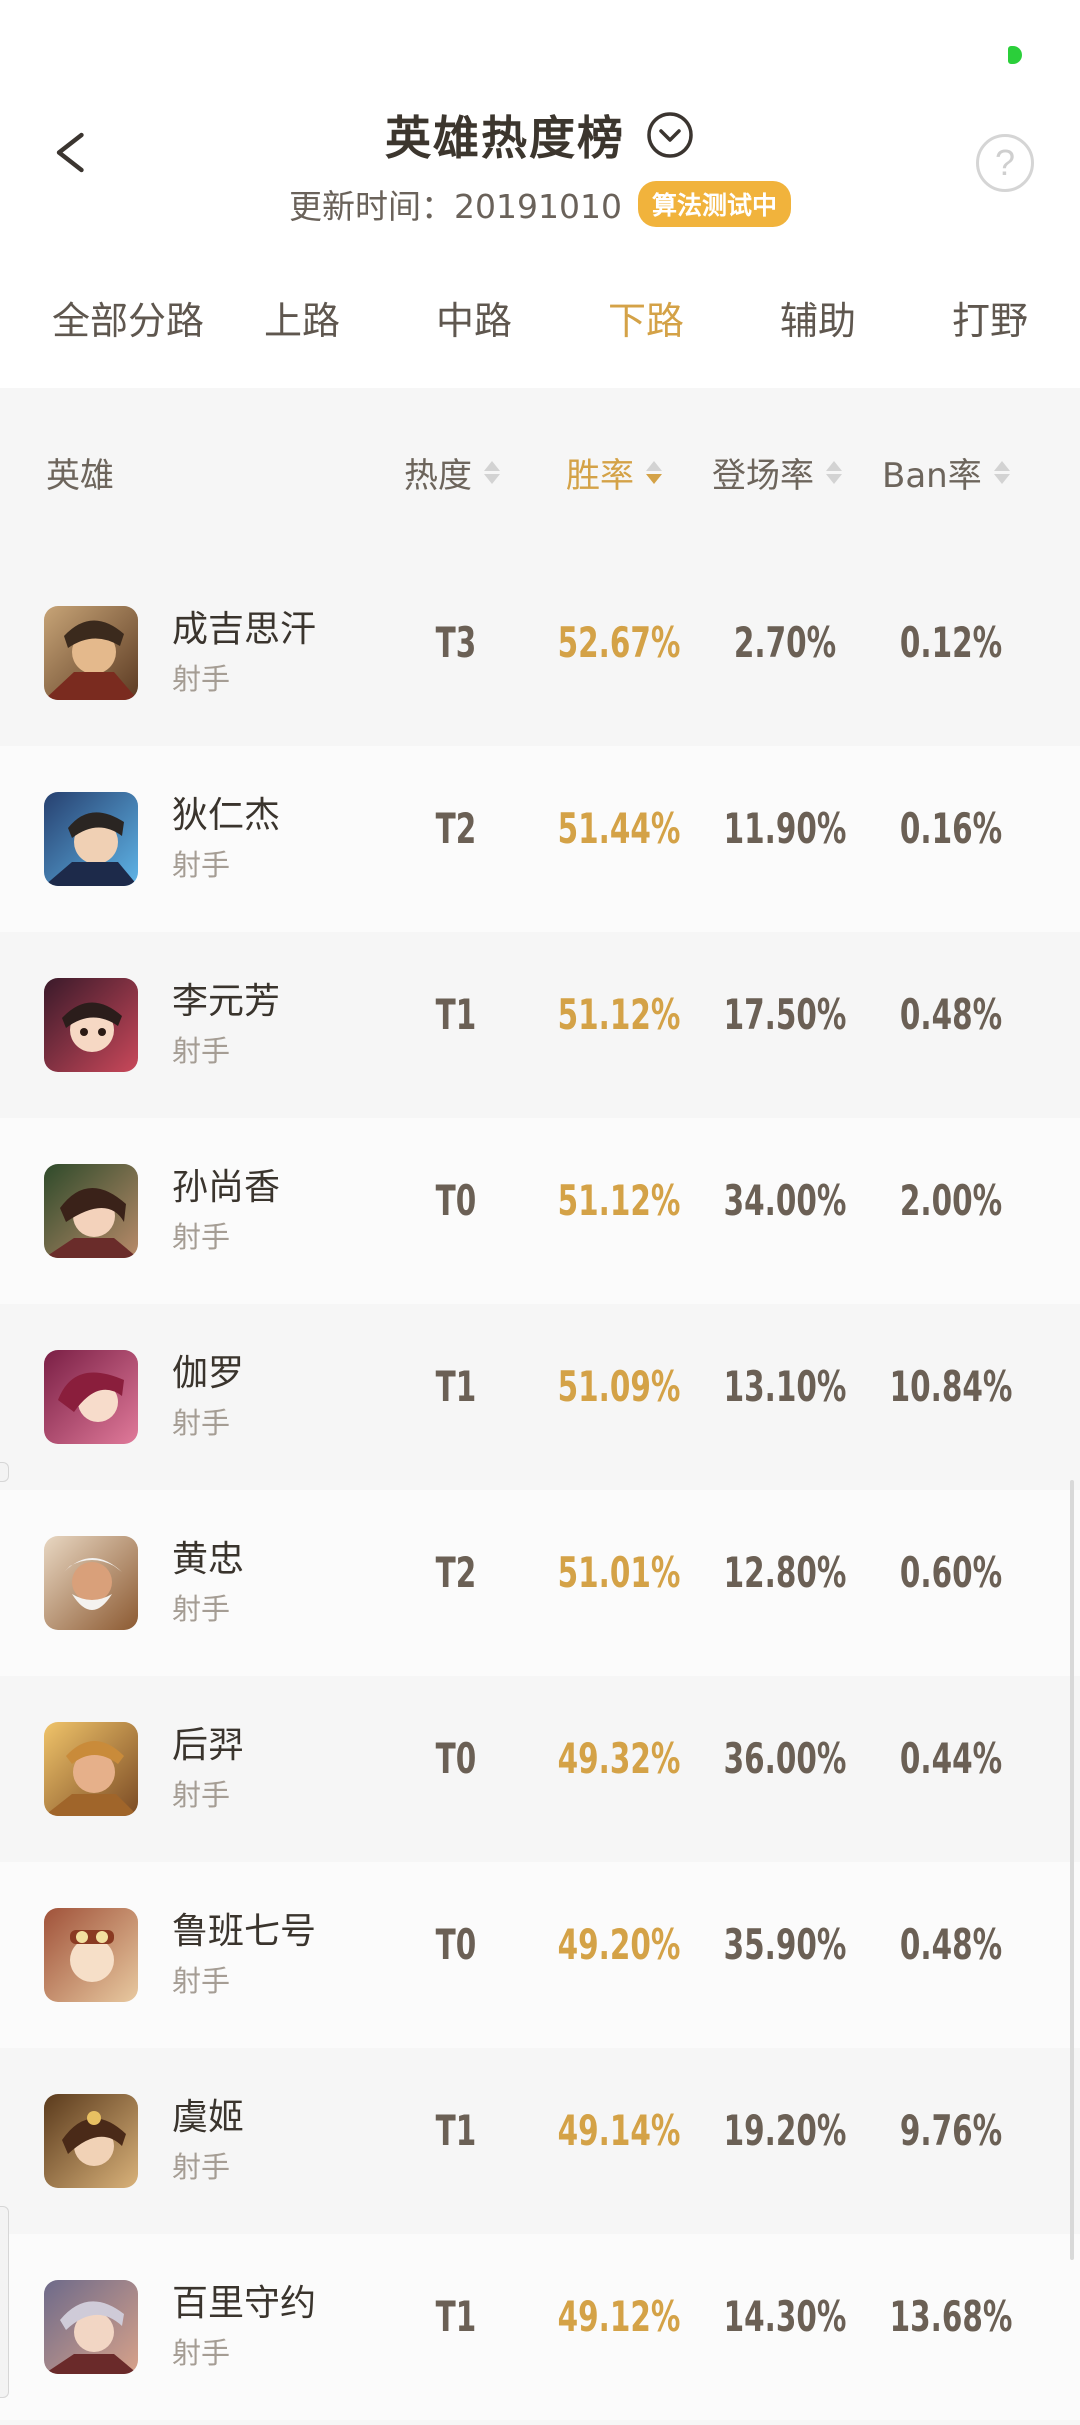 This screenshot has height=2425, width=1080. I want to click on update-time: 更新时间：20191010, so click(455, 206).